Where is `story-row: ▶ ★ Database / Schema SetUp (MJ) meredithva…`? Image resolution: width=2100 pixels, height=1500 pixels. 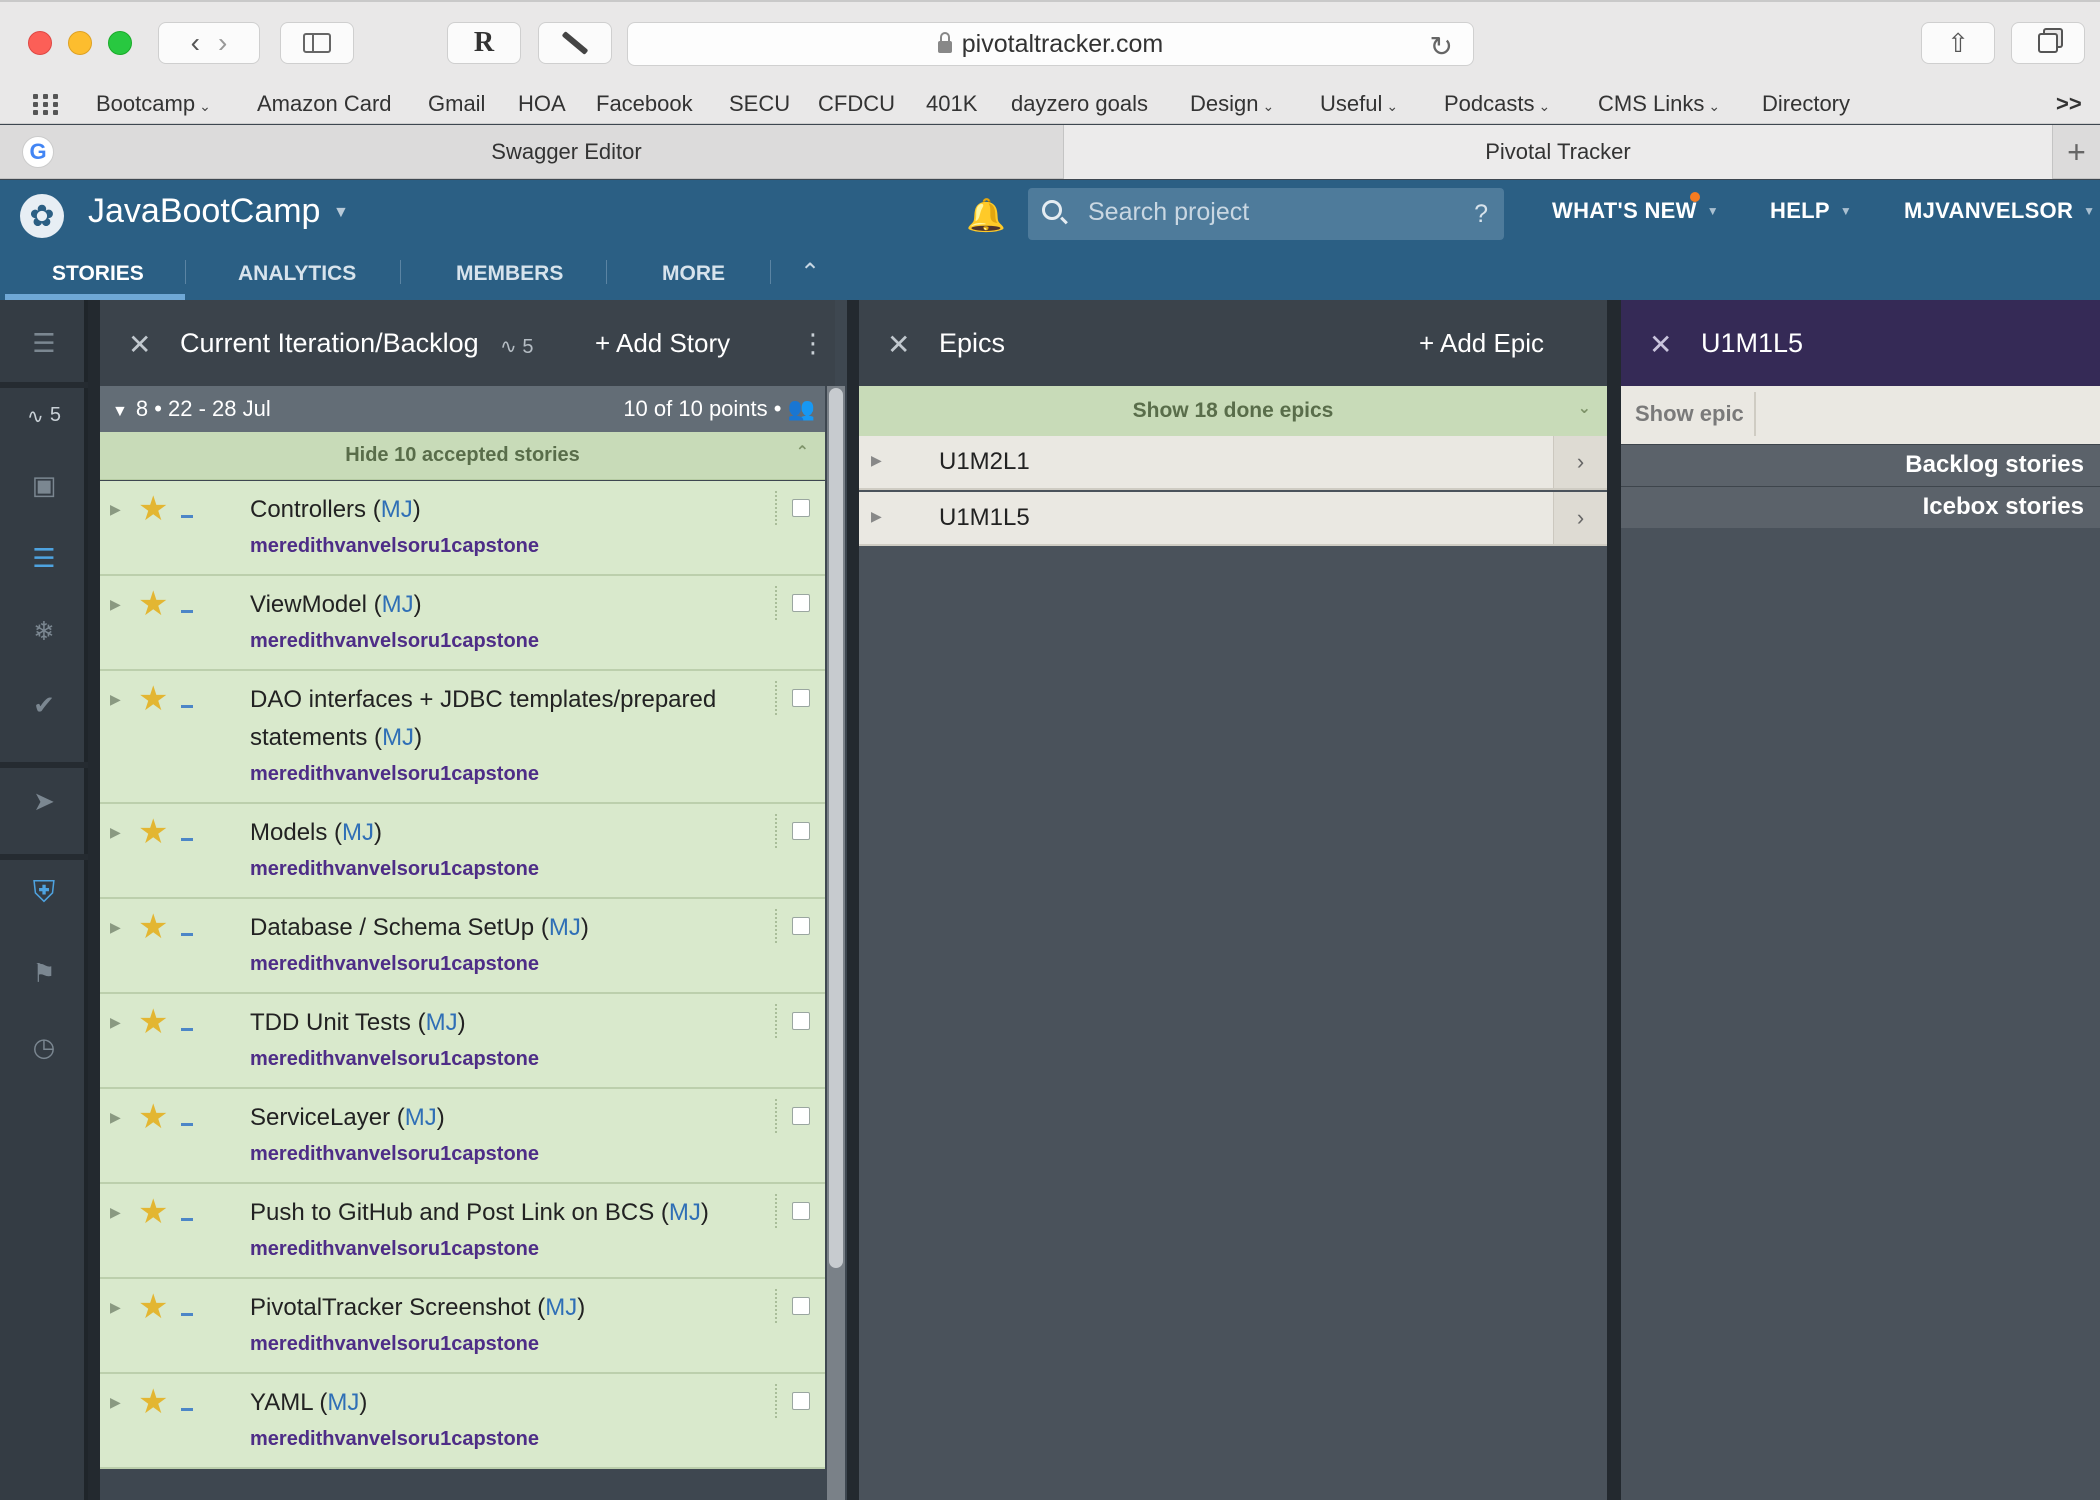
story-row: ▶ ★ Database / Schema SetUp (MJ) meredithva… is located at coordinates (462, 946).